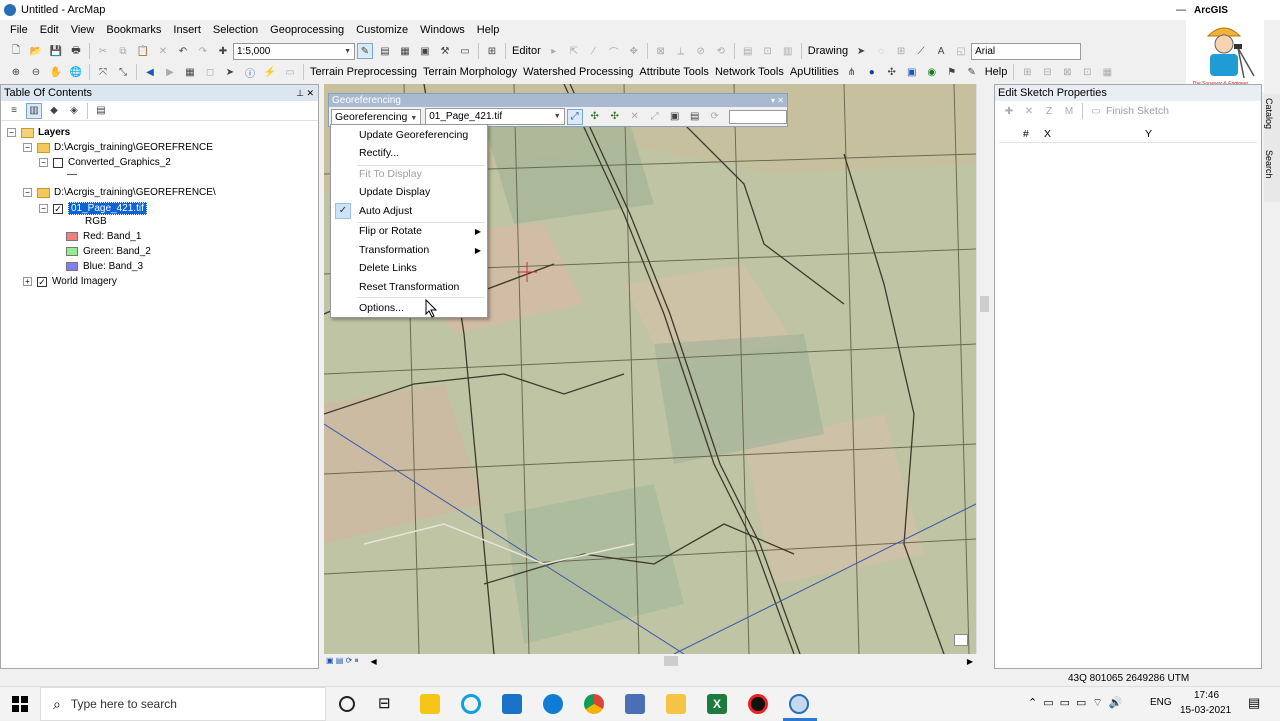  What do you see at coordinates (1047, 72) in the screenshot?
I see `layout-icon-2: ⊟` at bounding box center [1047, 72].